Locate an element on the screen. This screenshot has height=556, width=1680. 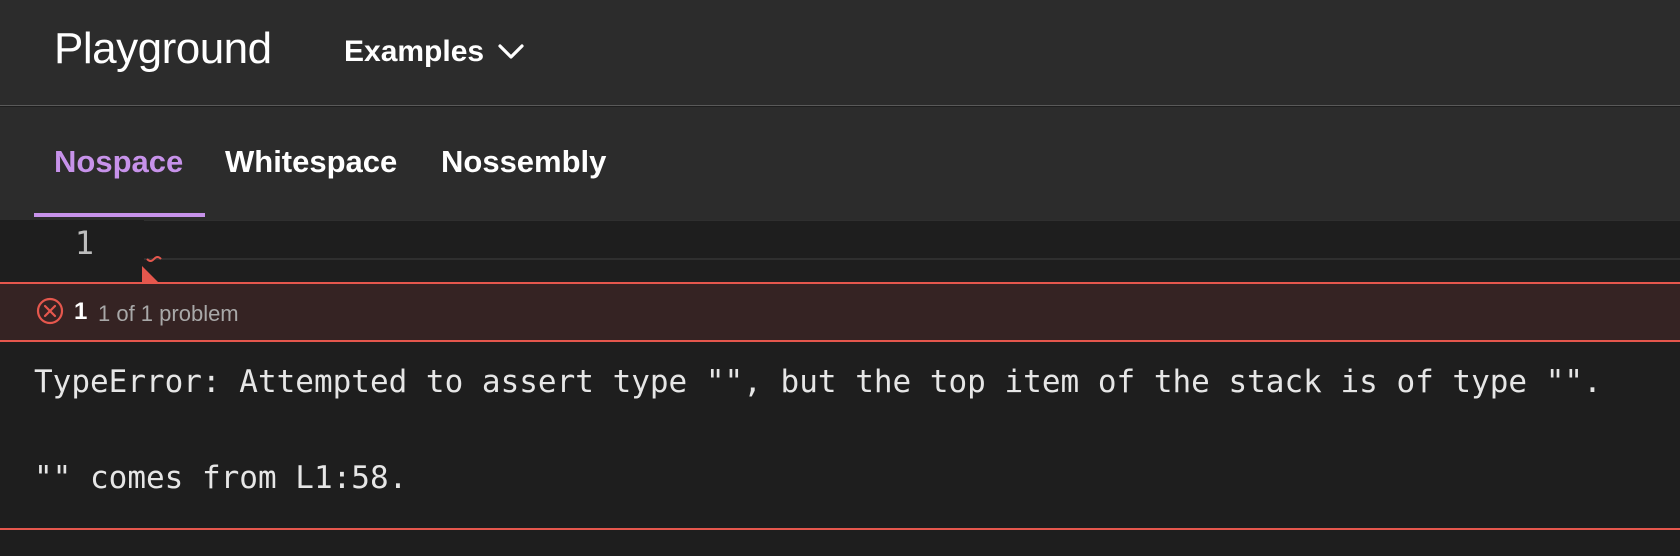
chevron-down-icon is located at coordinates (511, 52).